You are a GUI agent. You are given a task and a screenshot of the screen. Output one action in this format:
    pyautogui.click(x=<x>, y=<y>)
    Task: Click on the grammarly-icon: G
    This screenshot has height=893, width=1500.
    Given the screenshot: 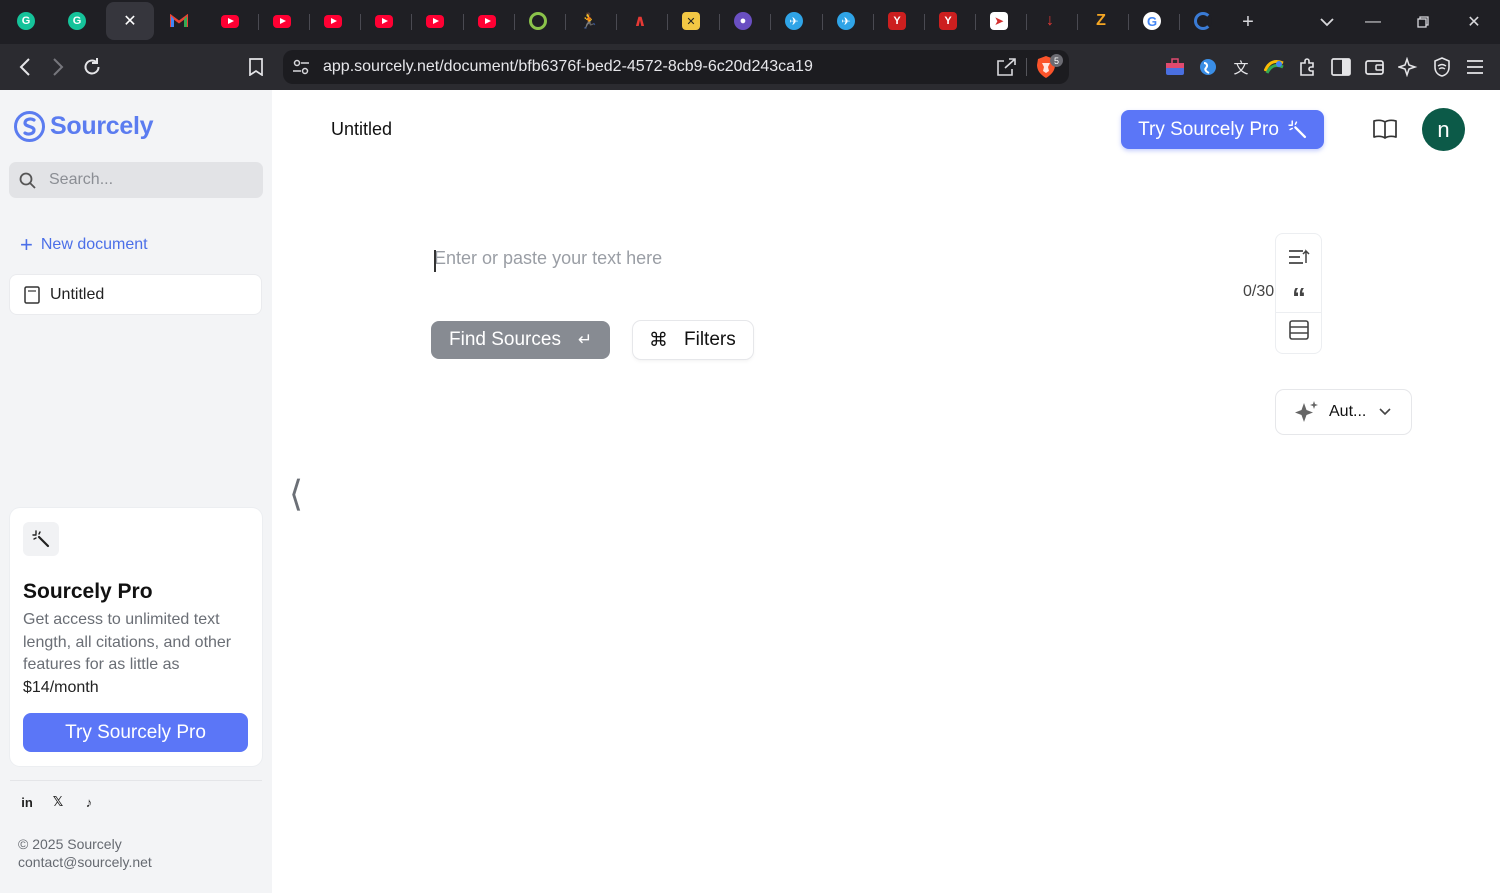 What is the action you would take?
    pyautogui.click(x=77, y=21)
    